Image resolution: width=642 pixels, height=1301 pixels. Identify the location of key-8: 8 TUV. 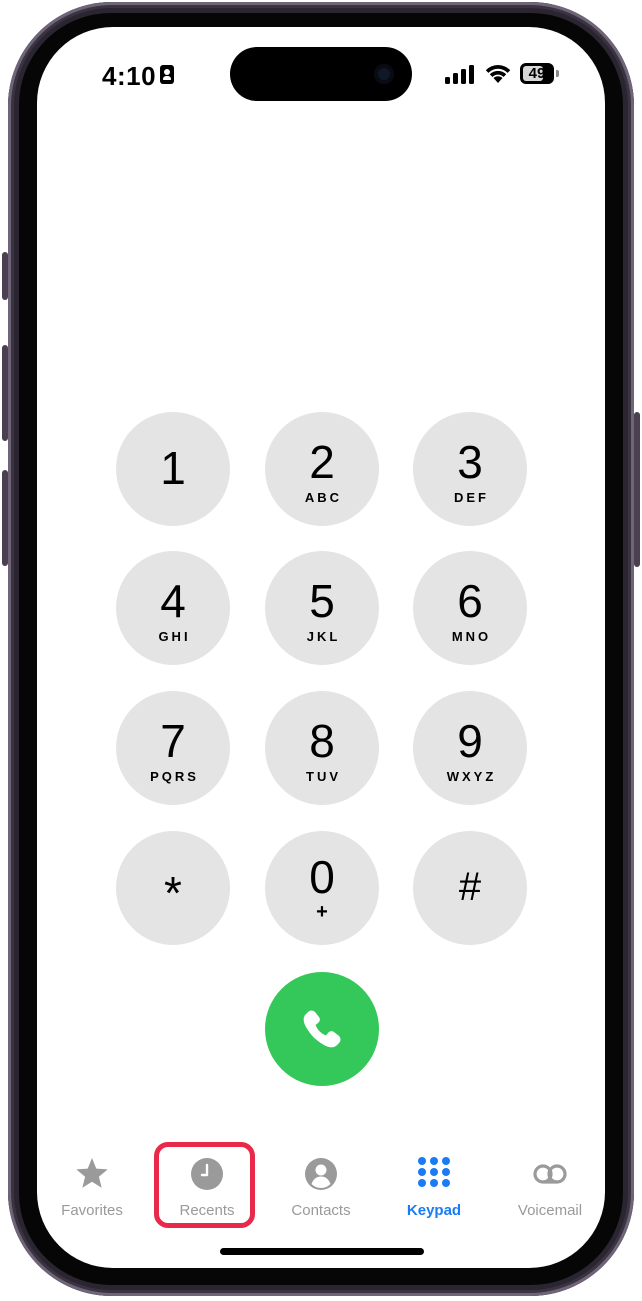
(322, 748).